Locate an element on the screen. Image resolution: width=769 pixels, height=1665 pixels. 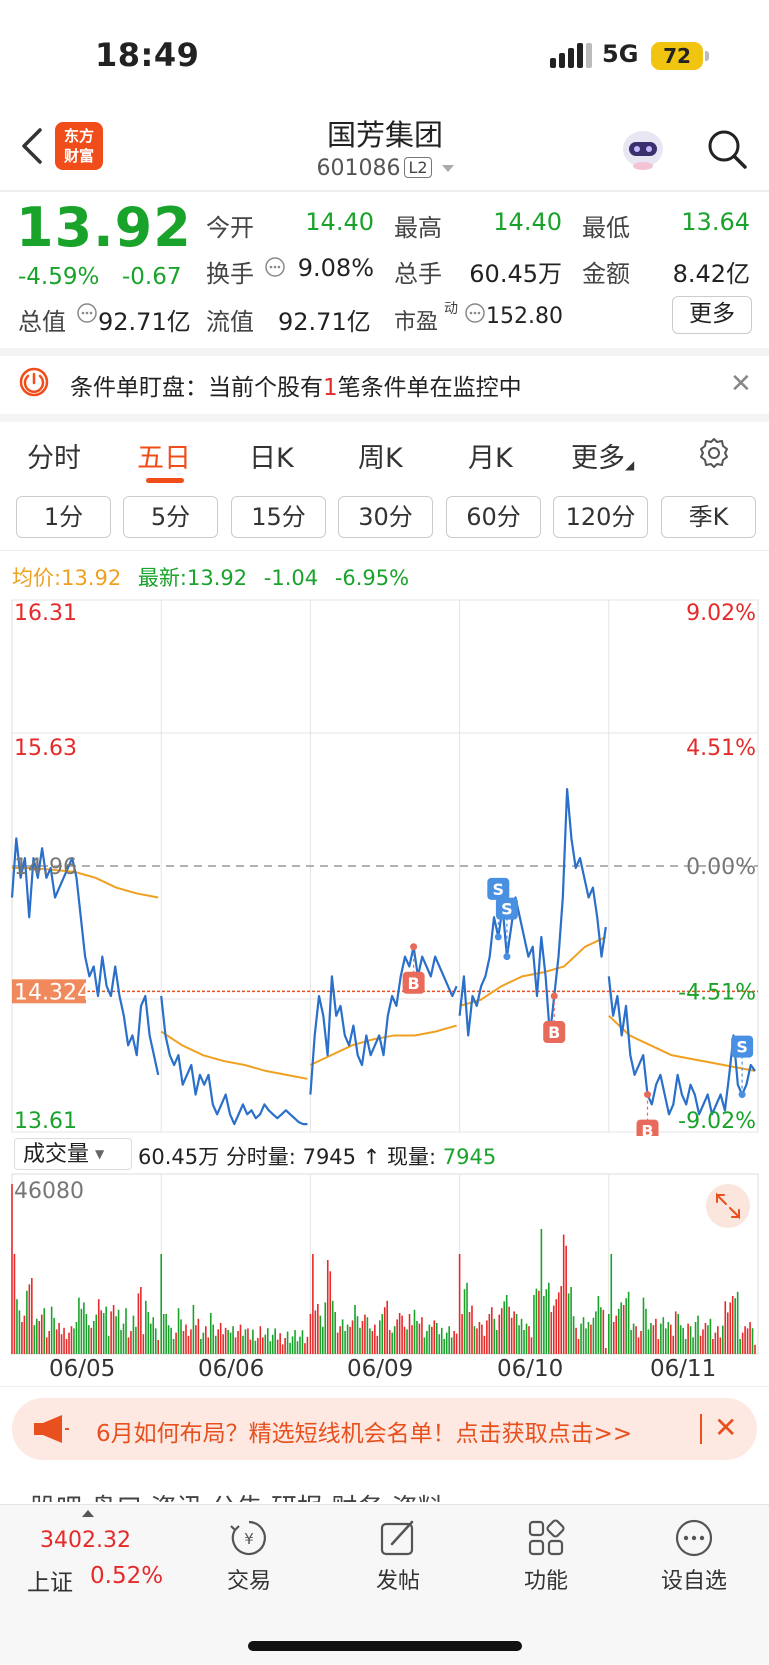
chart-legend: 均价:13.92 最新:13.92 -1.04 -6.95% is located at coordinates (210, 577).